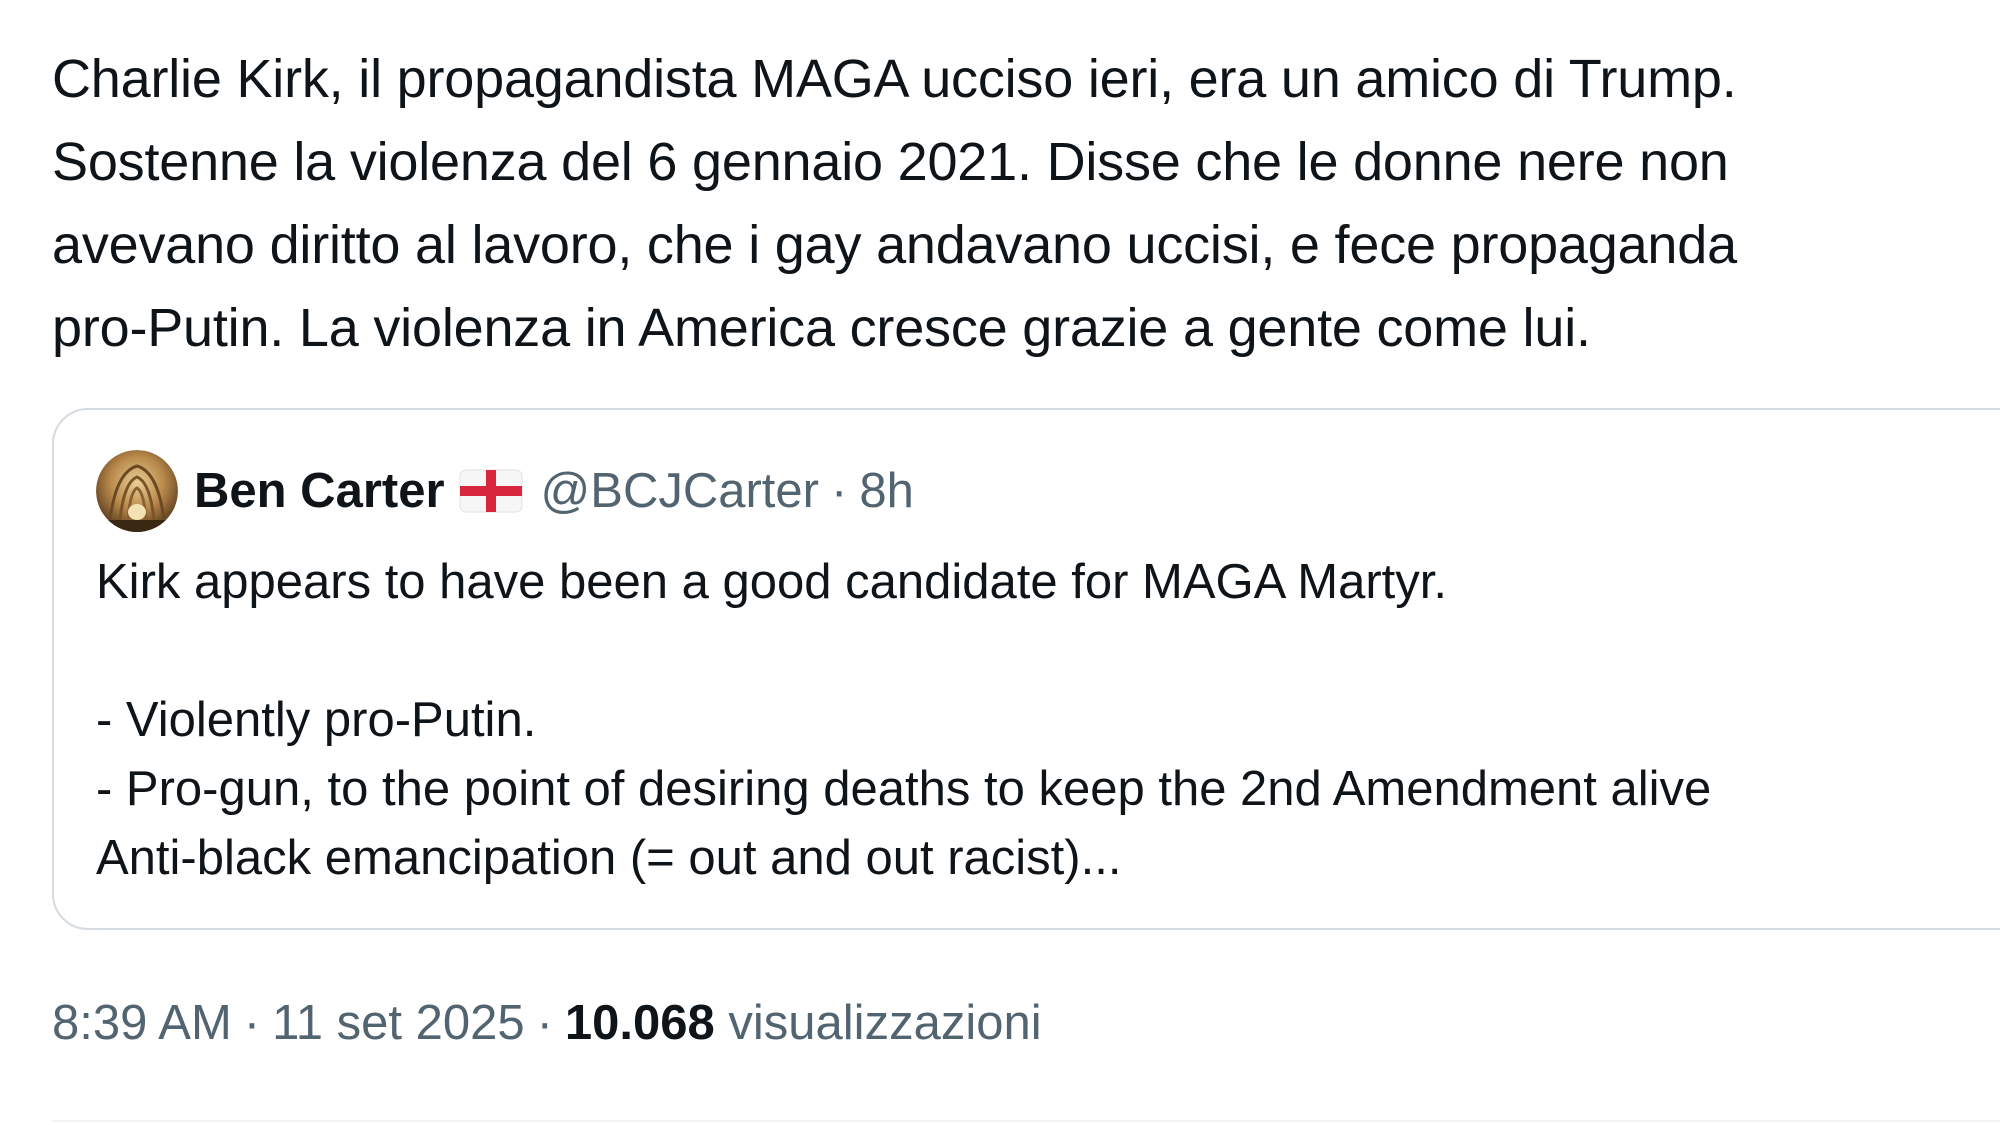 The width and height of the screenshot is (2000, 1125). What do you see at coordinates (639, 1023) in the screenshot?
I see `views-count: 10.068` at bounding box center [639, 1023].